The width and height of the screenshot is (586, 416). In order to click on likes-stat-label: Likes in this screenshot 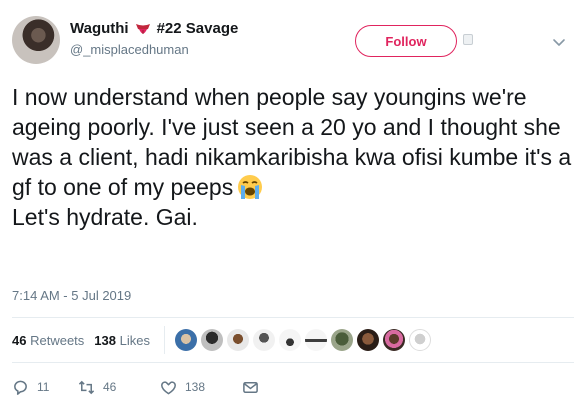, I will do `click(134, 340)`.